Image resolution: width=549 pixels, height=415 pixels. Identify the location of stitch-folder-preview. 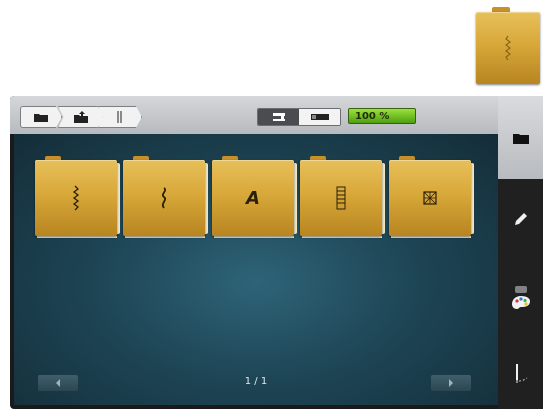
(508, 45).